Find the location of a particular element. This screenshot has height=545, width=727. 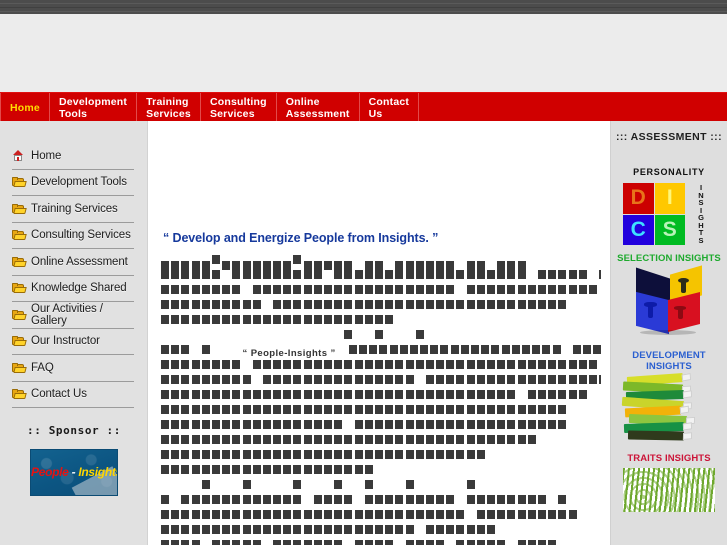

disc-grid: DICS is located at coordinates (654, 214).